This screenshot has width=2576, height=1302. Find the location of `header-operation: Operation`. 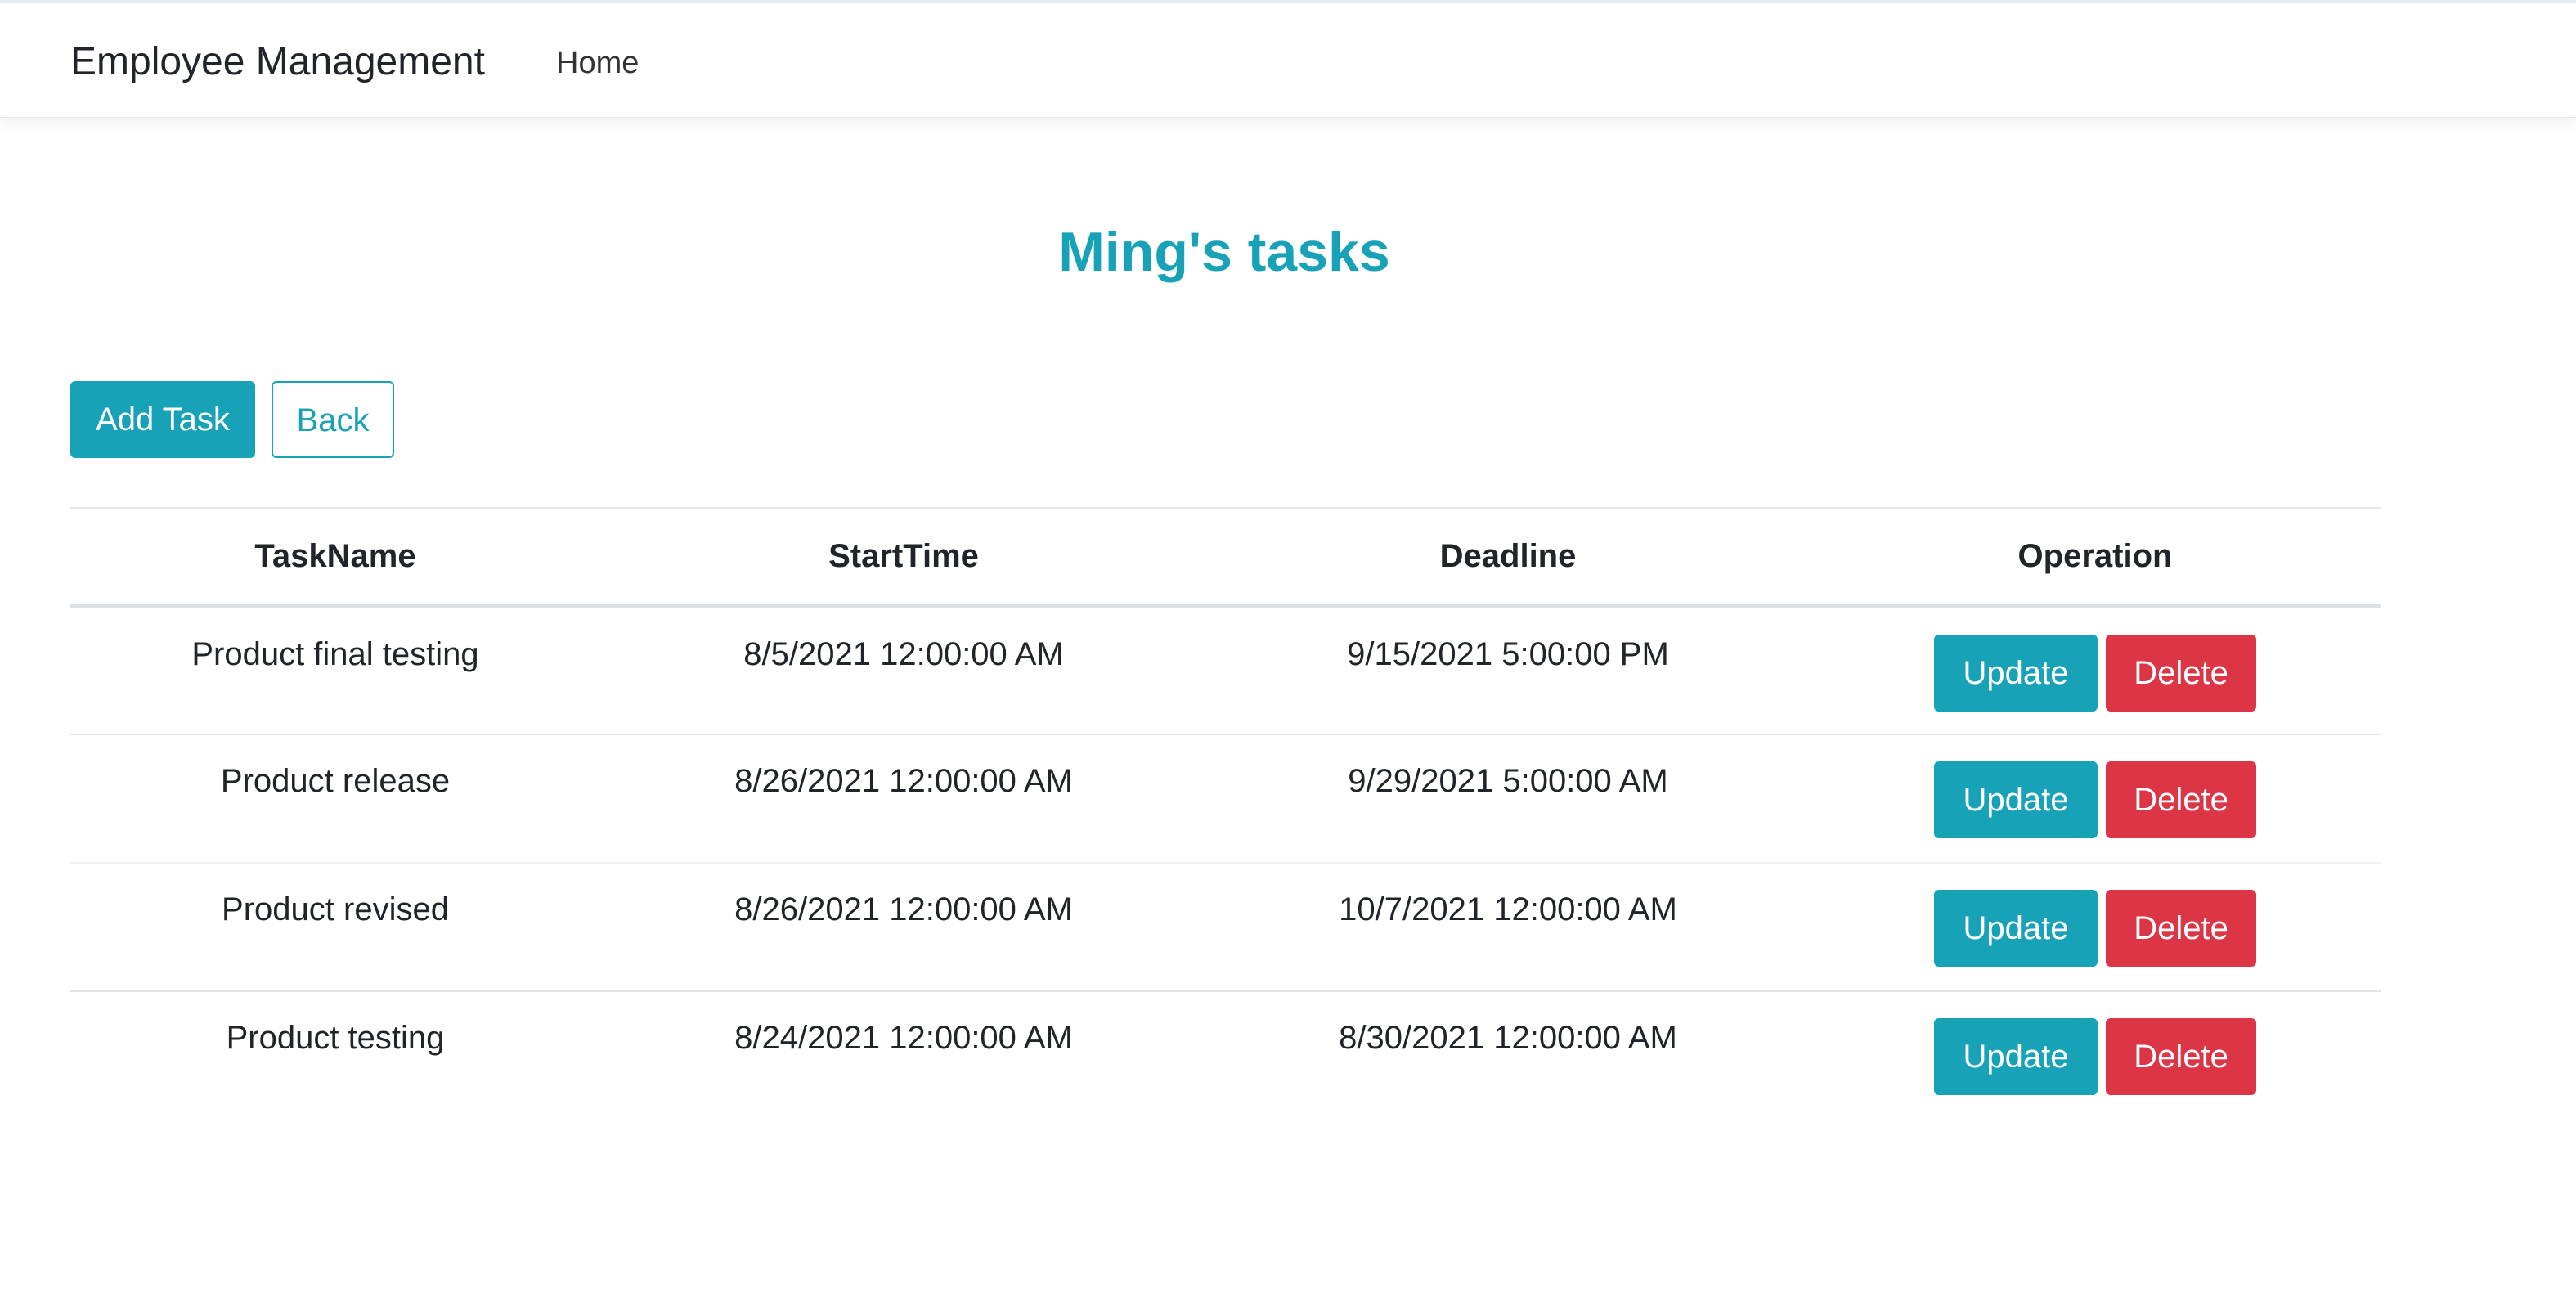

header-operation: Operation is located at coordinates (2095, 557).